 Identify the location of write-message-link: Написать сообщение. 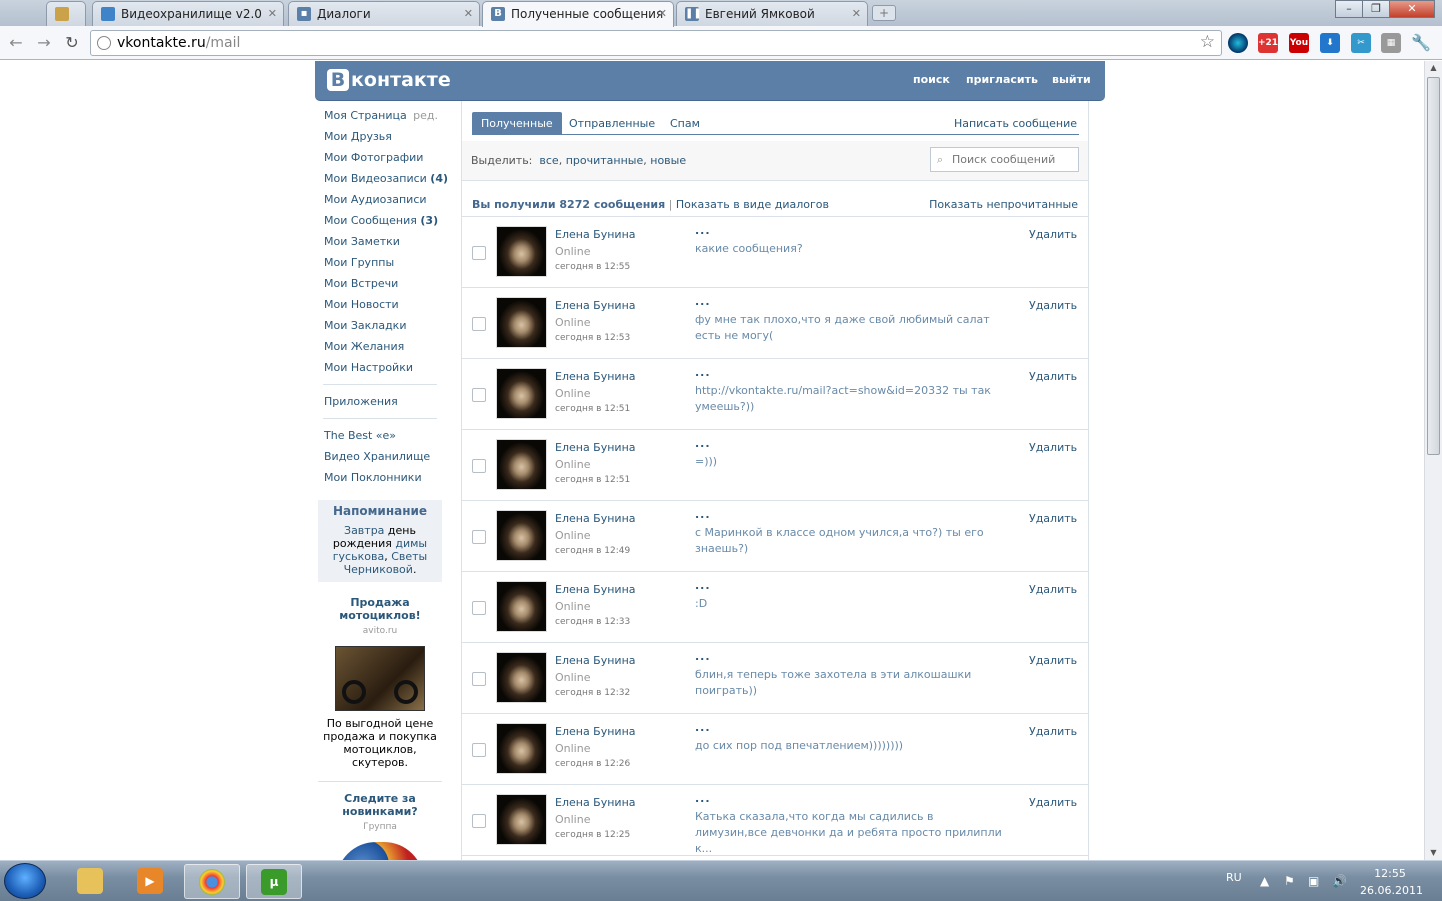
(1015, 123).